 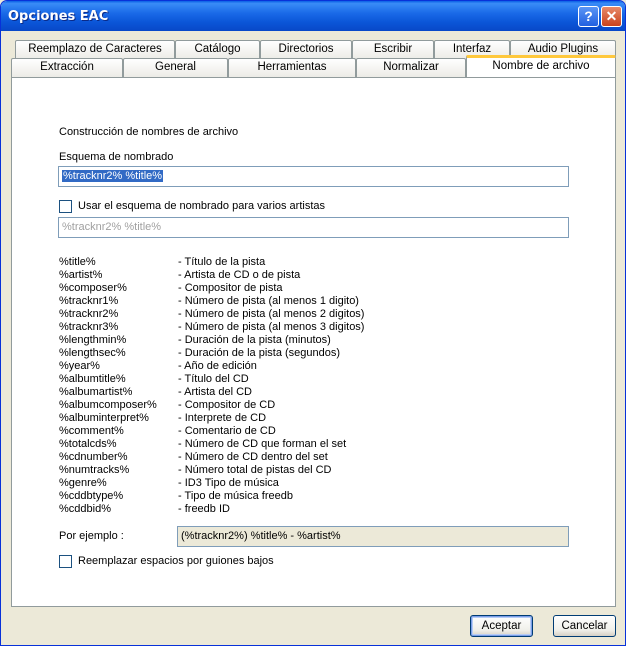 I want to click on variable-key: %lengthmin%, so click(x=93, y=340).